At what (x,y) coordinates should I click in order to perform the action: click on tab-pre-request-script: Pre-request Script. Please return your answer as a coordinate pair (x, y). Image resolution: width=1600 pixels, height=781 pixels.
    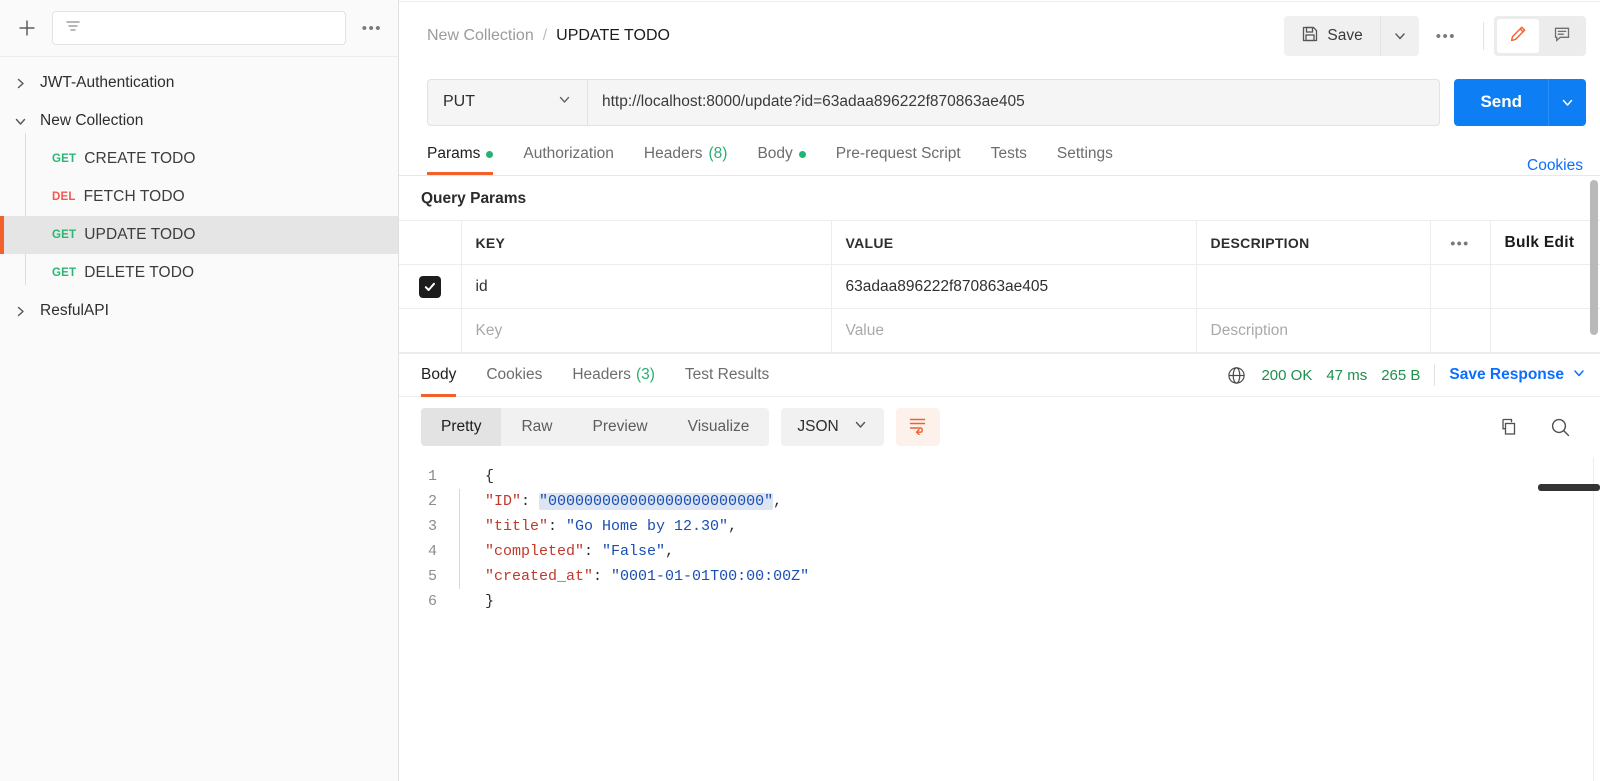
    Looking at the image, I should click on (898, 154).